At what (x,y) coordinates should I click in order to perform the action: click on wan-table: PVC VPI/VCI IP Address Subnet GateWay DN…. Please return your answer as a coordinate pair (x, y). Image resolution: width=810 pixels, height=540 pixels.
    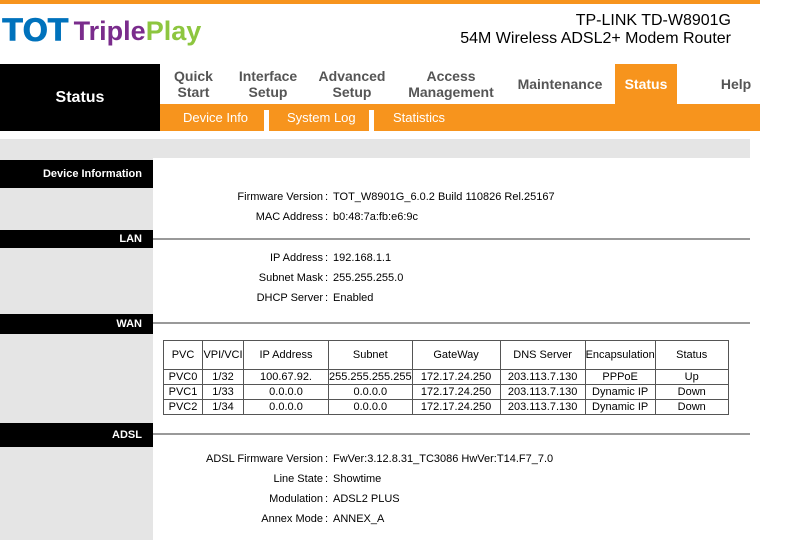
    Looking at the image, I should click on (446, 377).